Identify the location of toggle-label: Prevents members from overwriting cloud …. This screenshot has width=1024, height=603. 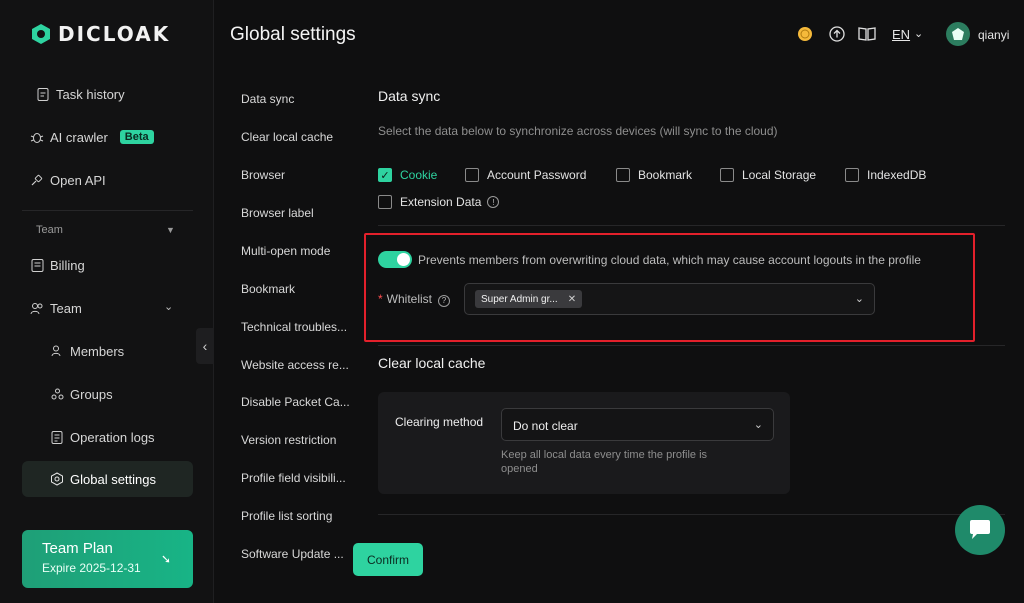
(669, 260).